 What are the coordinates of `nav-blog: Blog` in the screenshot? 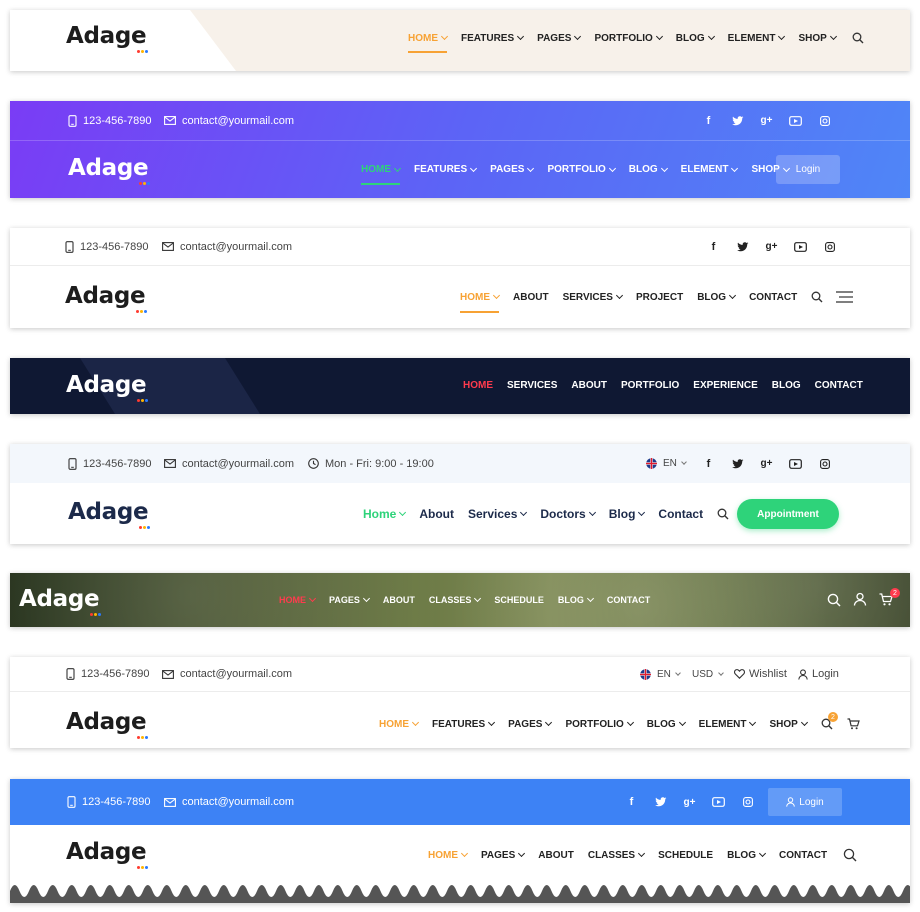 It's located at (627, 514).